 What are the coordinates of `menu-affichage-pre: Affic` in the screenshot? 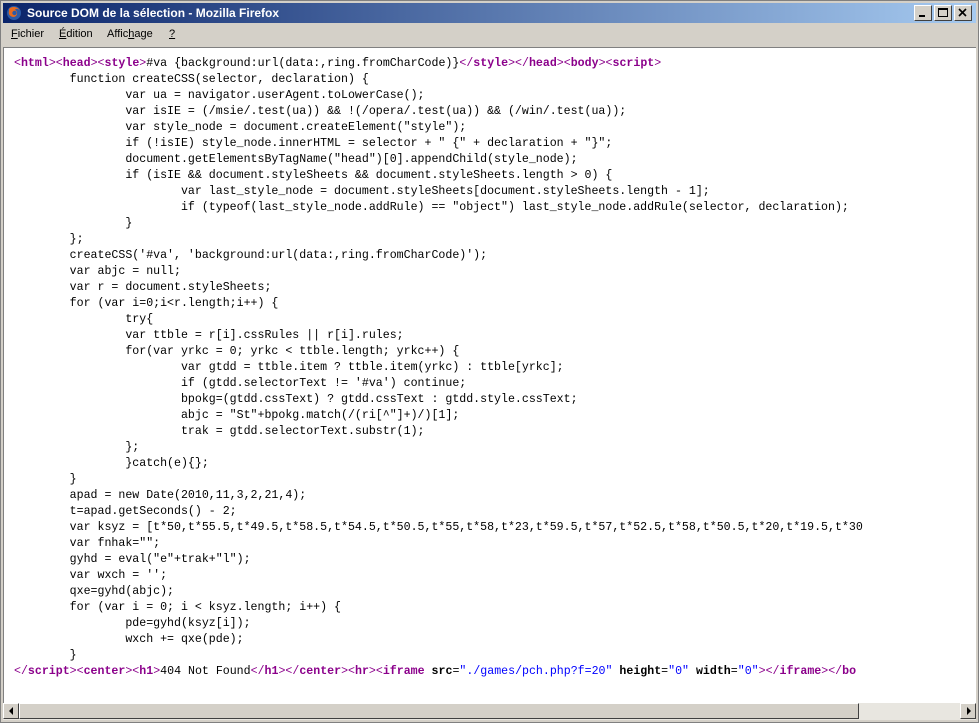 It's located at (118, 34).